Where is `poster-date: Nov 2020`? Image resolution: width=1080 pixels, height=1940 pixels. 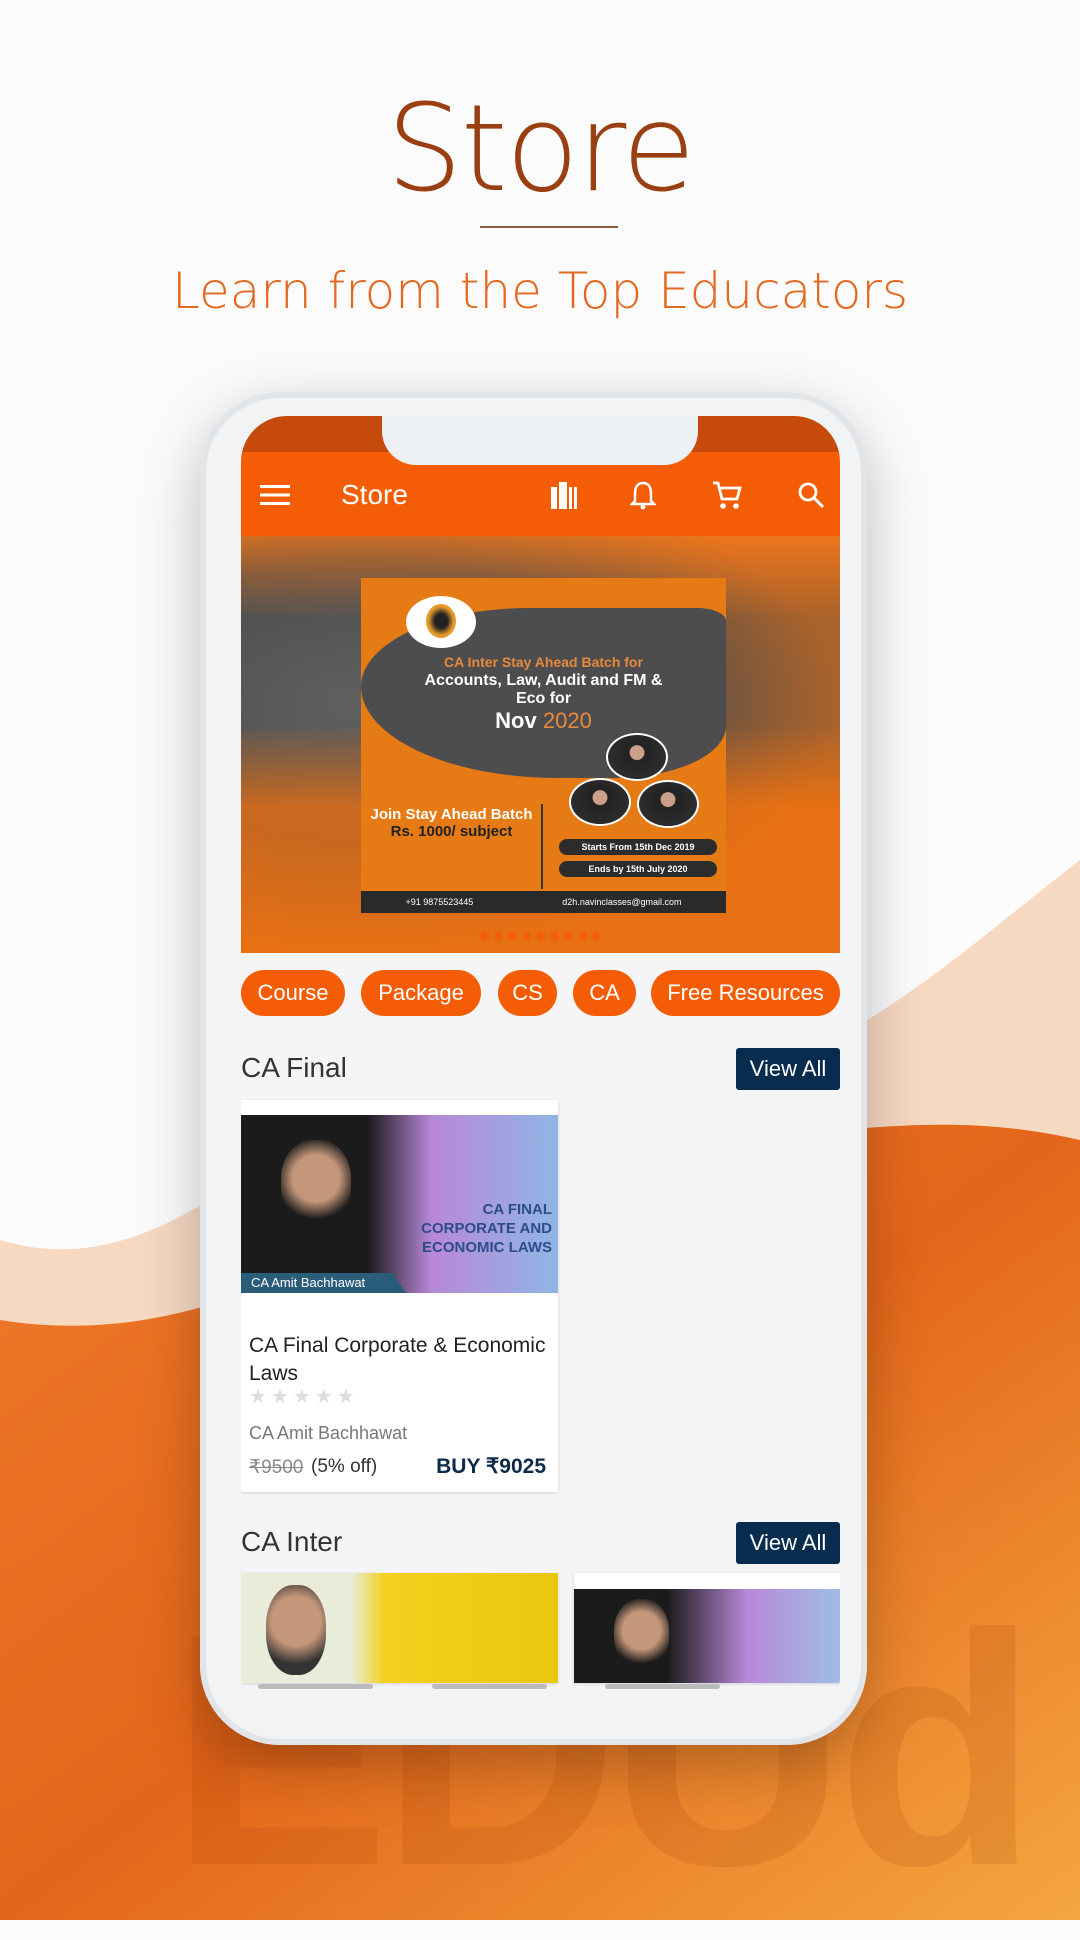 poster-date: Nov 2020 is located at coordinates (543, 721).